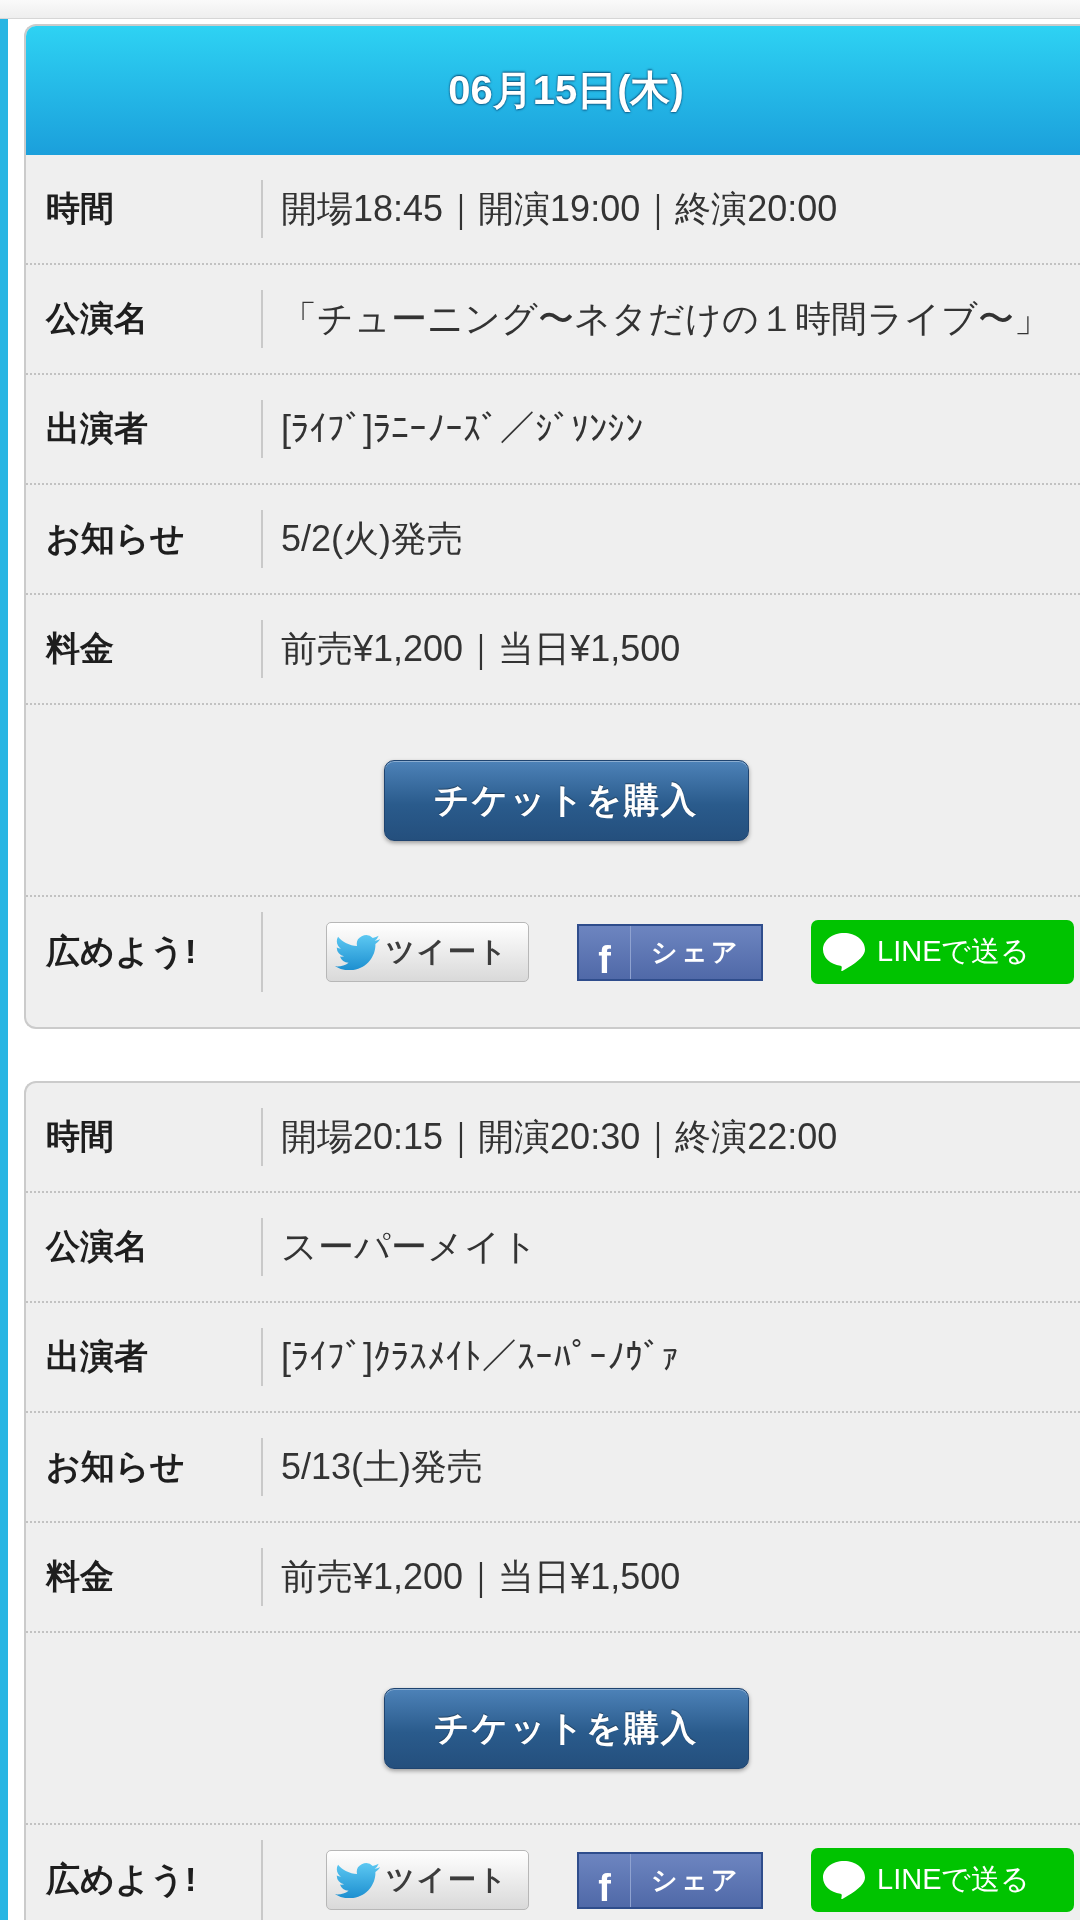  I want to click on row-value: [ﾗｲﾌﾞ]ｸﾗｽﾒｲﾄ／ｽｰﾊﾟｰﾉｳﾞｧ, so click(479, 1357).